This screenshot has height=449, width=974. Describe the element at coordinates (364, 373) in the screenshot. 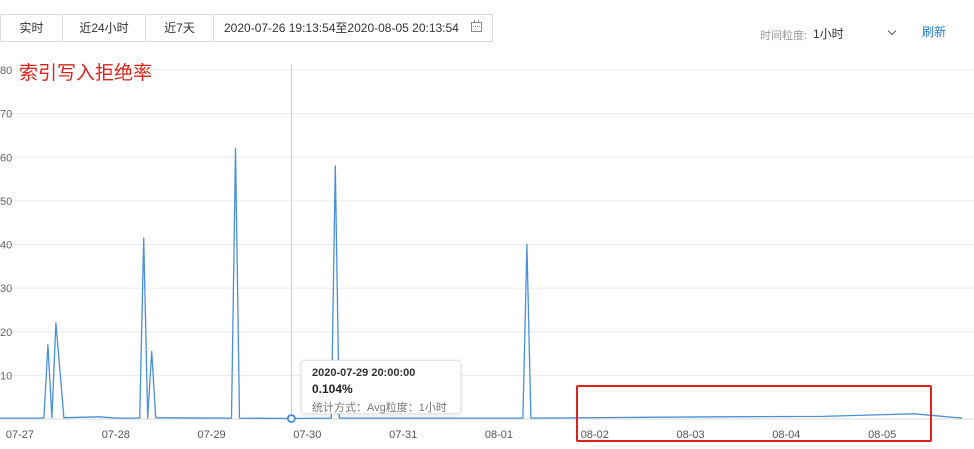

I see `tooltip-time: 2020-07-29 20:00:00` at that location.